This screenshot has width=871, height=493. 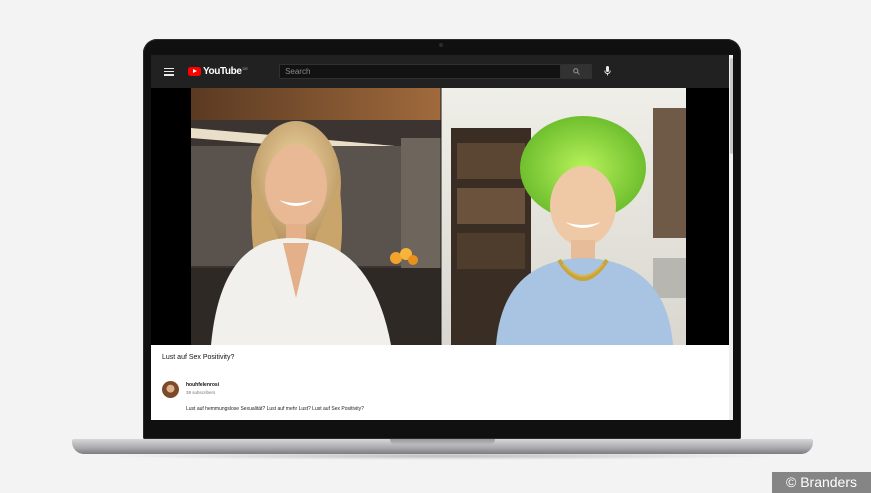 What do you see at coordinates (731, 237) in the screenshot?
I see `page-scrollbar` at bounding box center [731, 237].